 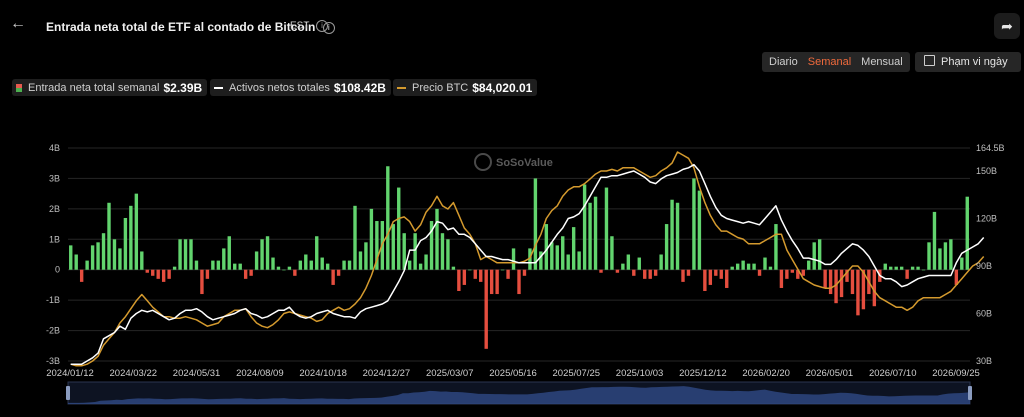 What do you see at coordinates (640, 373) in the screenshot?
I see `x-tick-label: 2025/10/03` at bounding box center [640, 373].